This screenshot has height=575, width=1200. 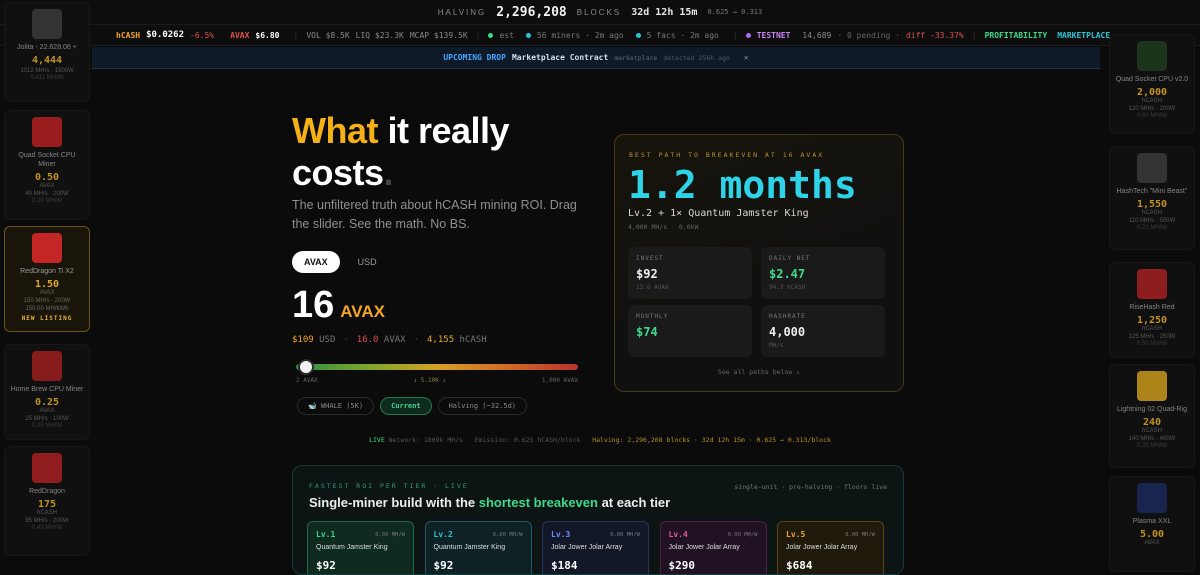 I want to click on halving-blocks-unit: BLOCKS, so click(x=599, y=12).